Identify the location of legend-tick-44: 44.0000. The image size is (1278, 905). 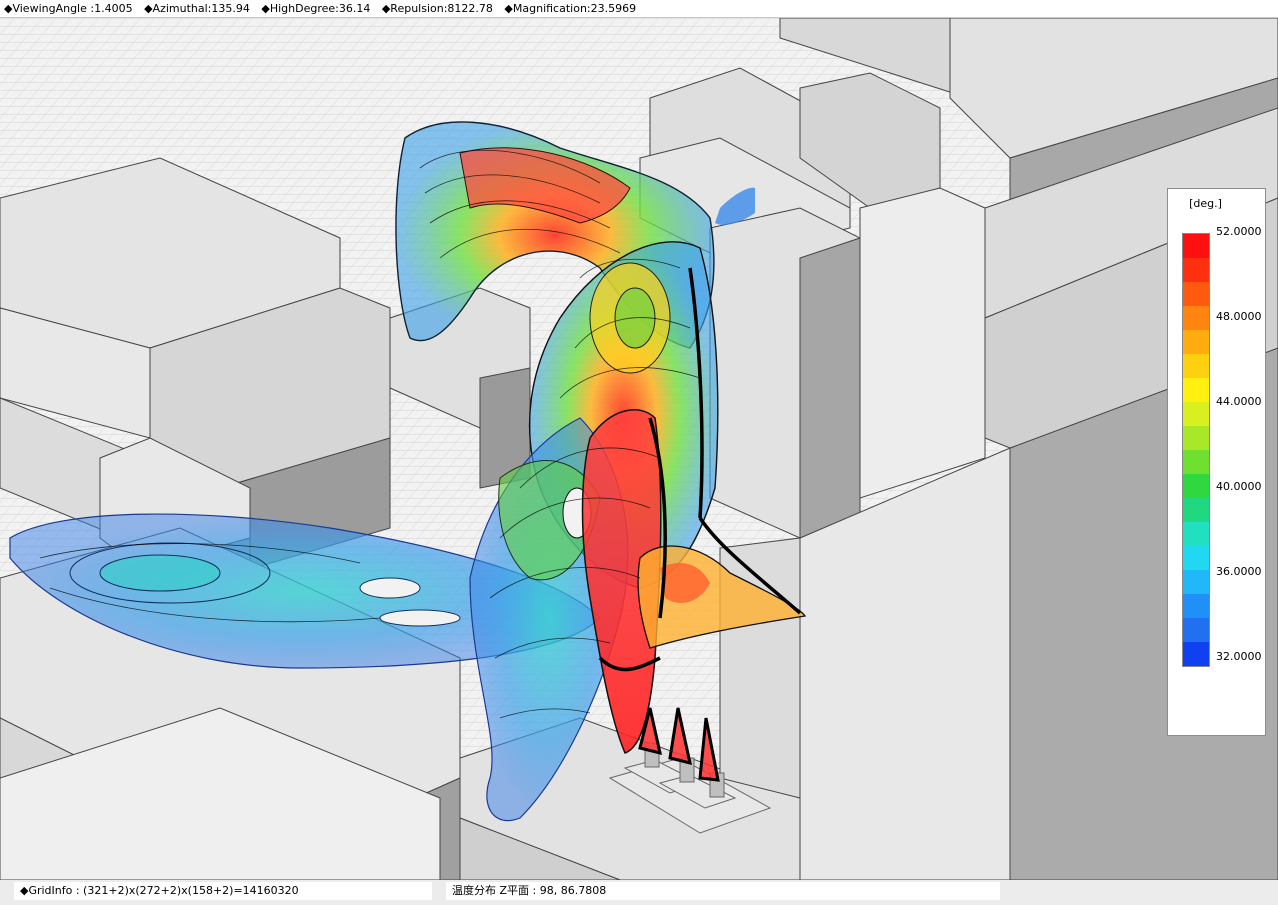
(1239, 401).